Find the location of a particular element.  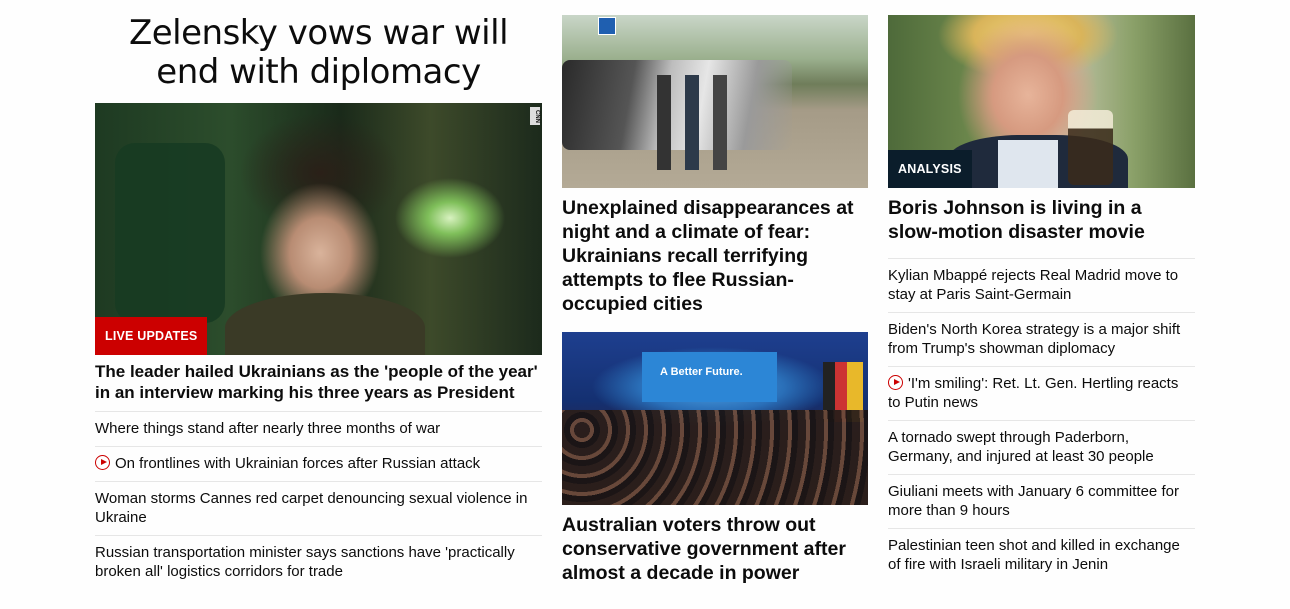

rally-screen-text: A Better Future. is located at coordinates (701, 372).